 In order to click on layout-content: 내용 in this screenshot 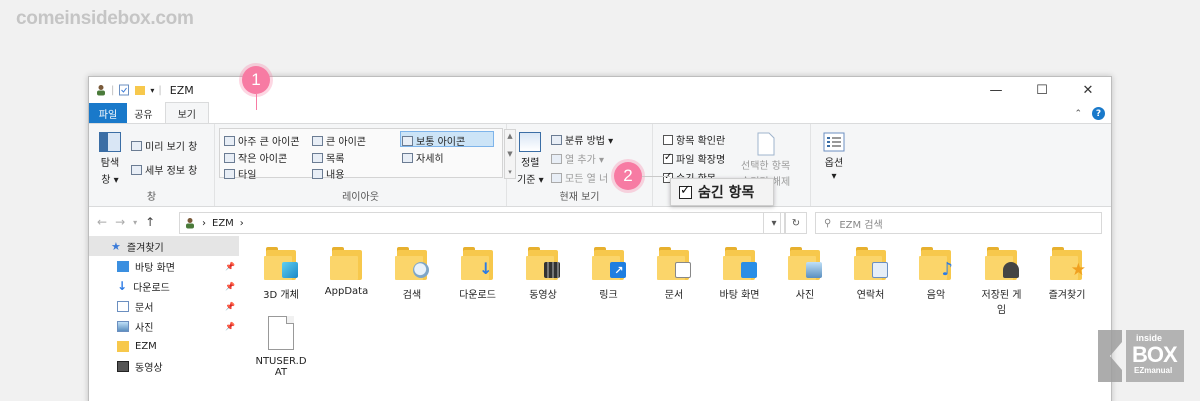, I will do `click(328, 173)`.